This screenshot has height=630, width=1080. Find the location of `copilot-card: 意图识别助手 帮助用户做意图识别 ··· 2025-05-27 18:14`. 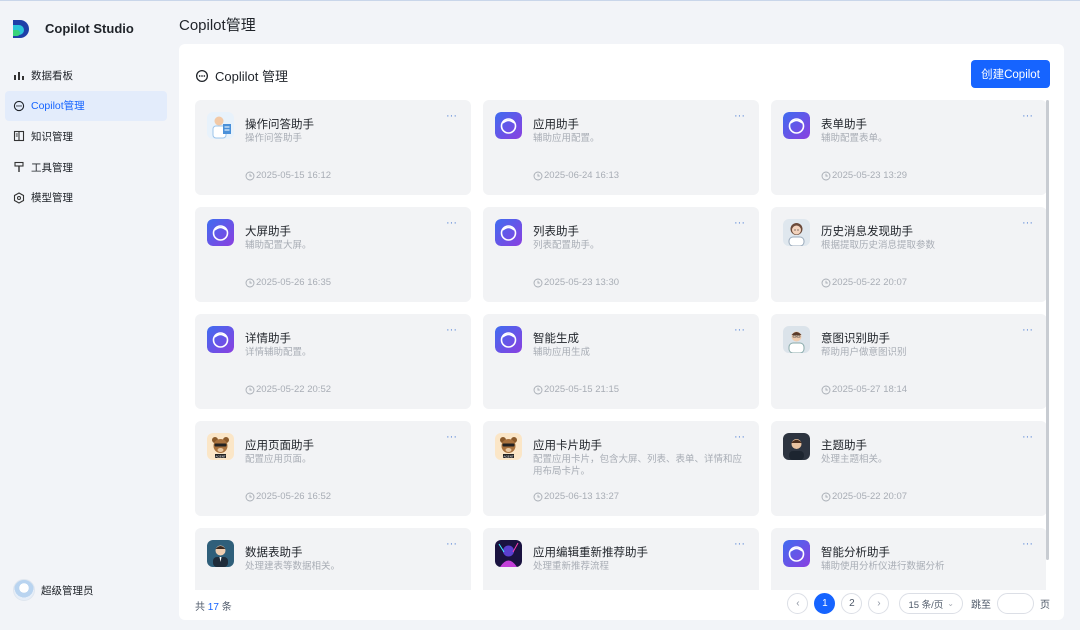

copilot-card: 意图识别助手 帮助用户做意图识别 ··· 2025-05-27 18:14 is located at coordinates (908, 361).